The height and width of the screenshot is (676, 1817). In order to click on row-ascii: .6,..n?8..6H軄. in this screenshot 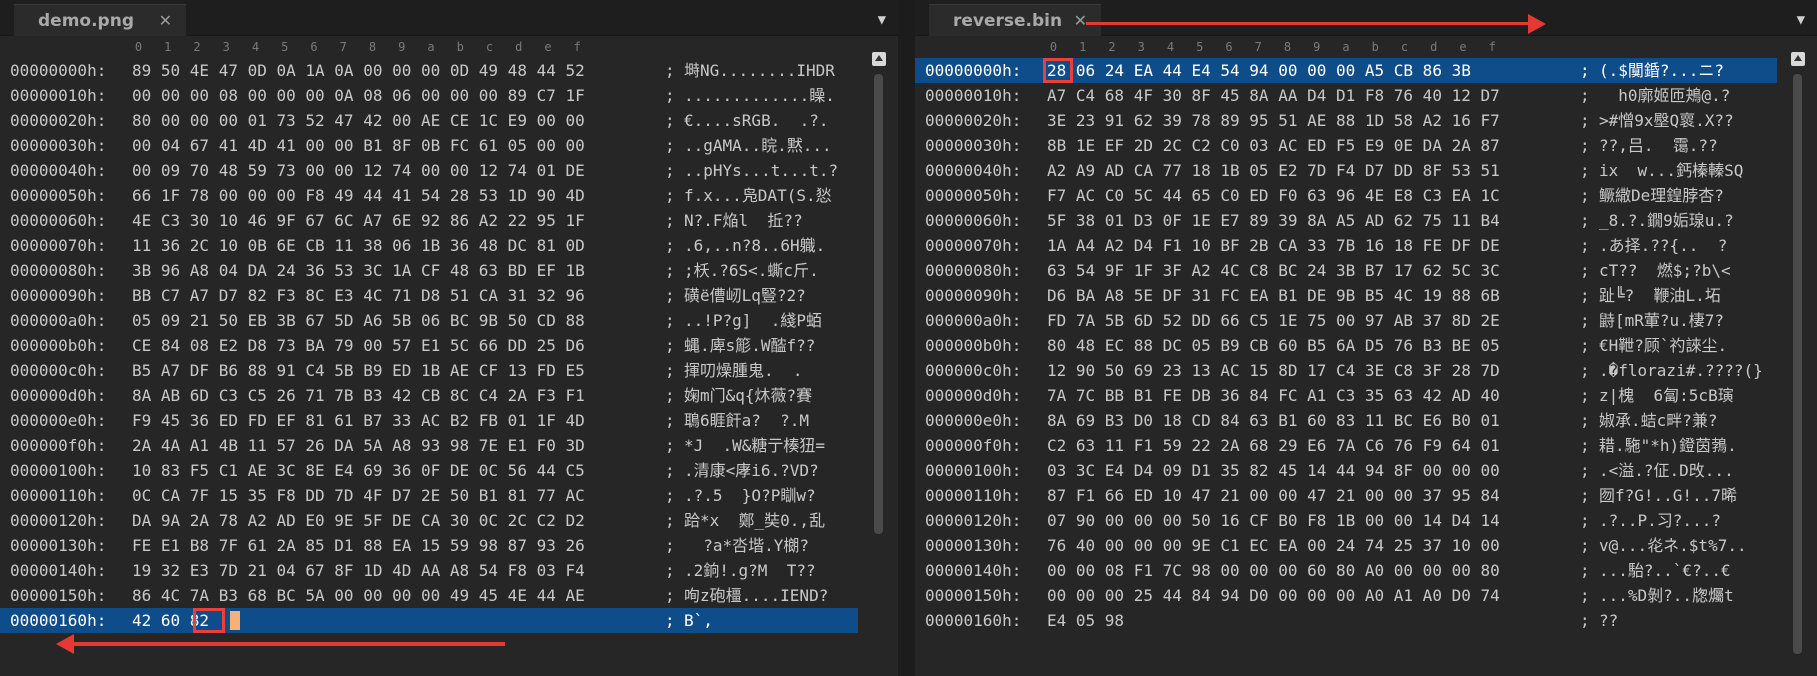, I will do `click(754, 245)`.